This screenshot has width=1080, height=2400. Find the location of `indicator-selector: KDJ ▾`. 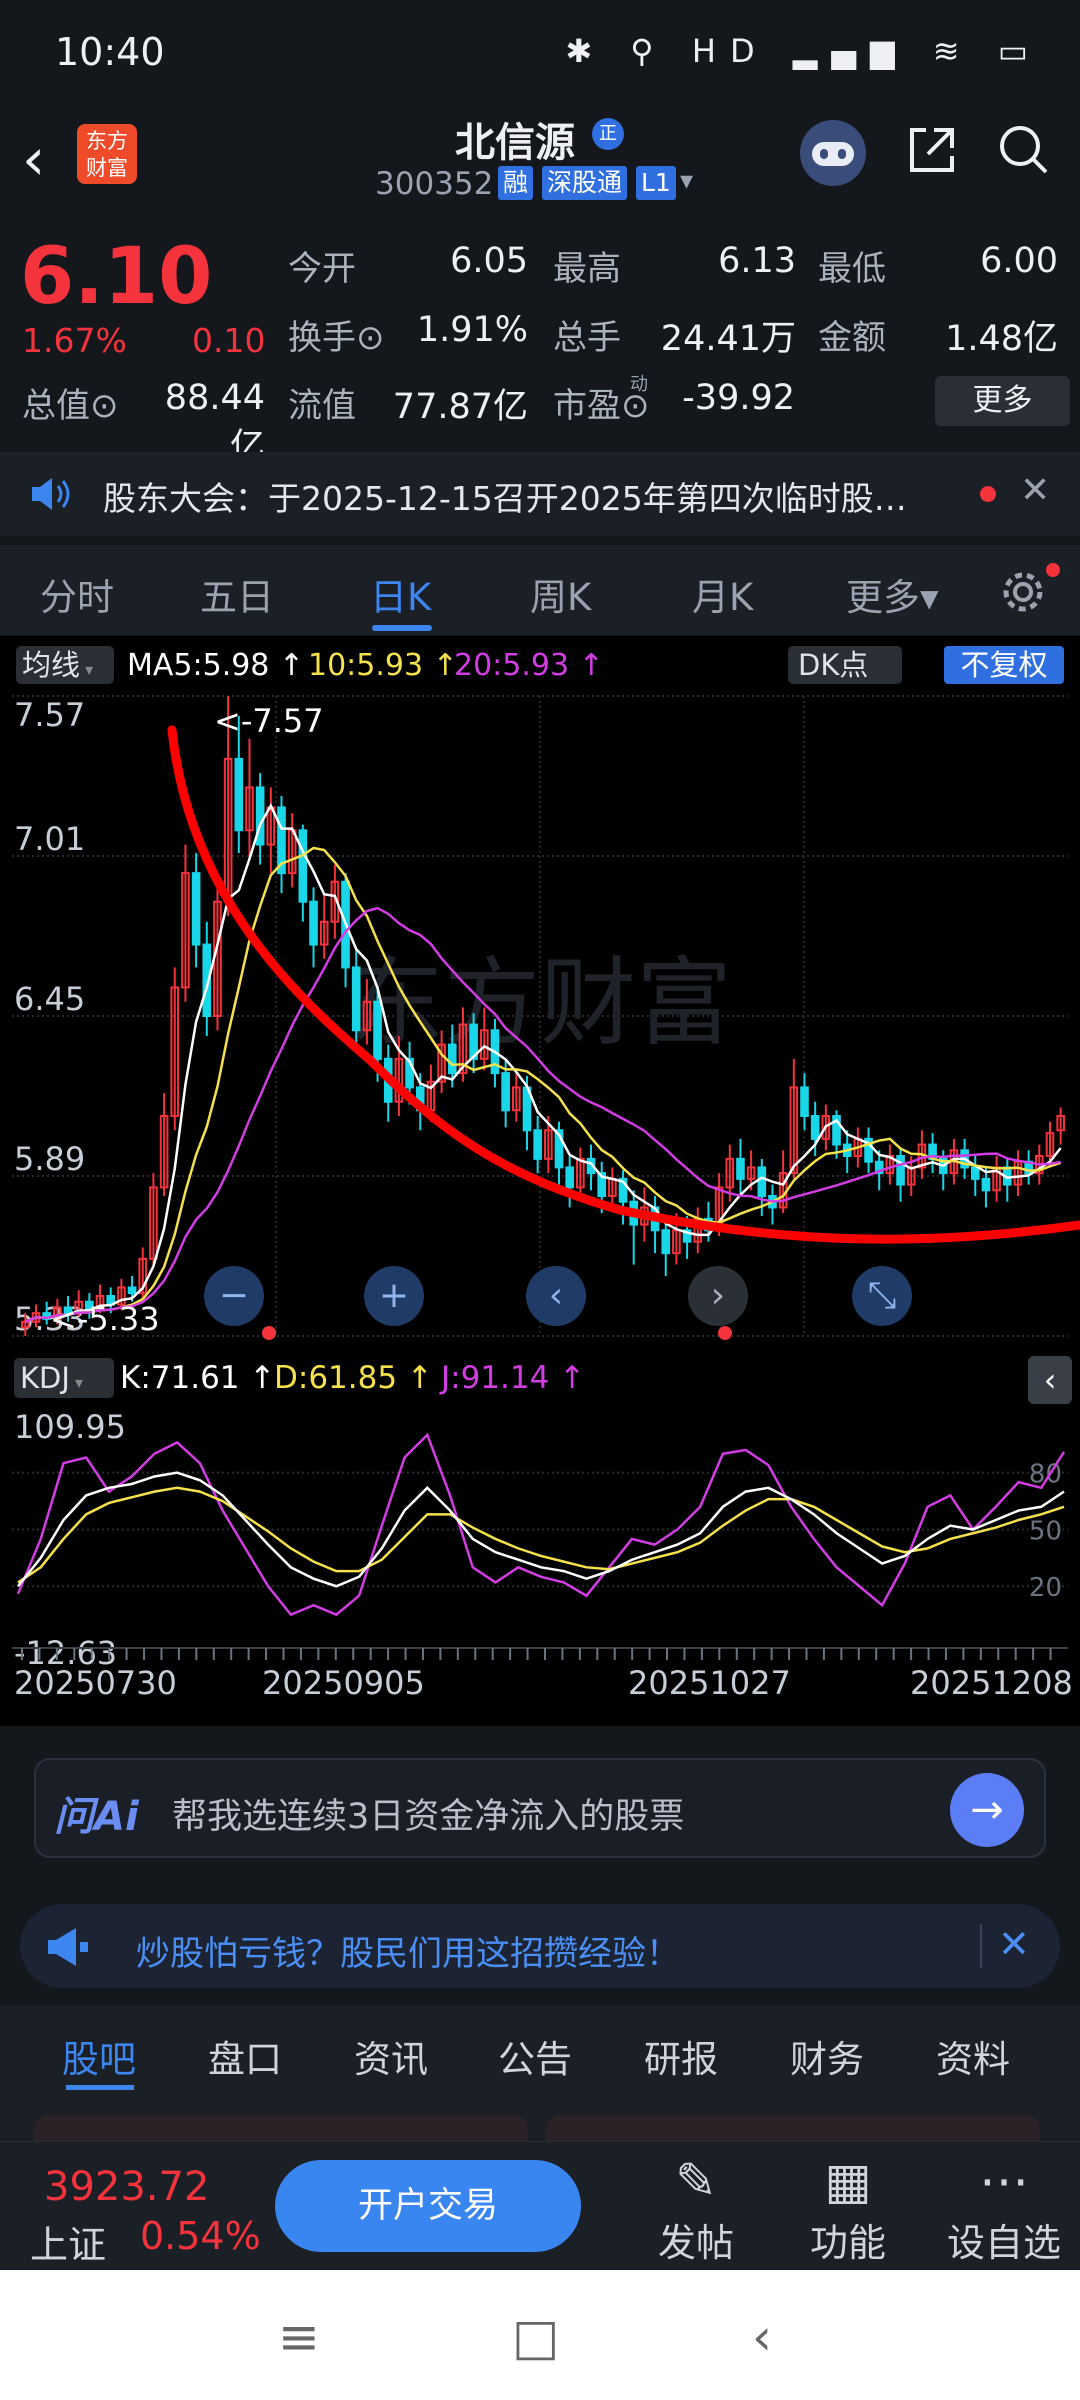

indicator-selector: KDJ ▾ is located at coordinates (64, 1378).